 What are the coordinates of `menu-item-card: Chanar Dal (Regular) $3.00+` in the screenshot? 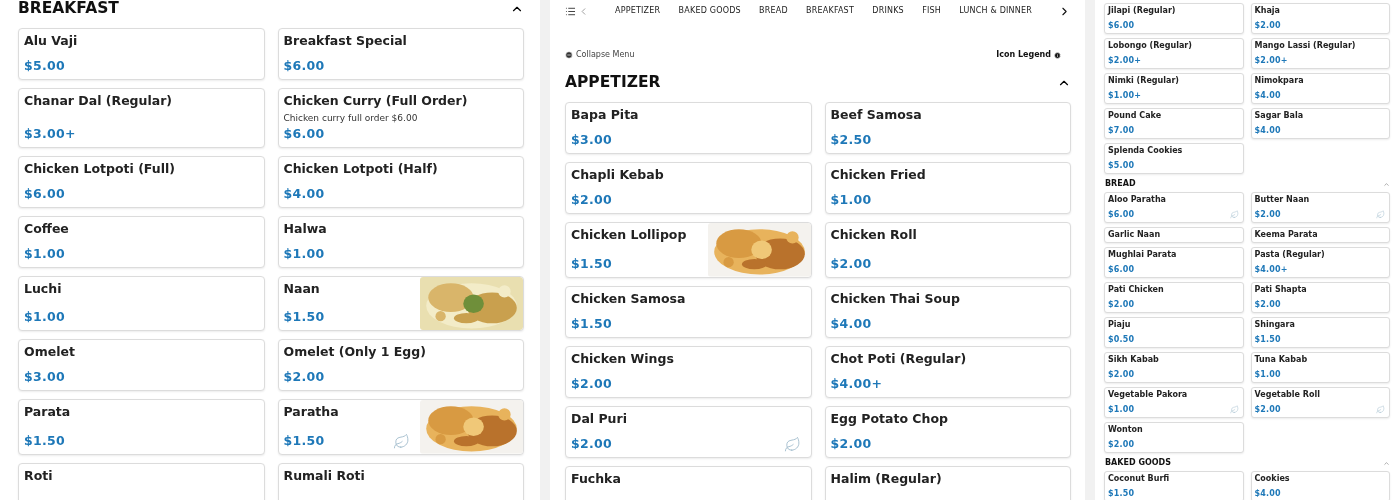 It's located at (141, 118).